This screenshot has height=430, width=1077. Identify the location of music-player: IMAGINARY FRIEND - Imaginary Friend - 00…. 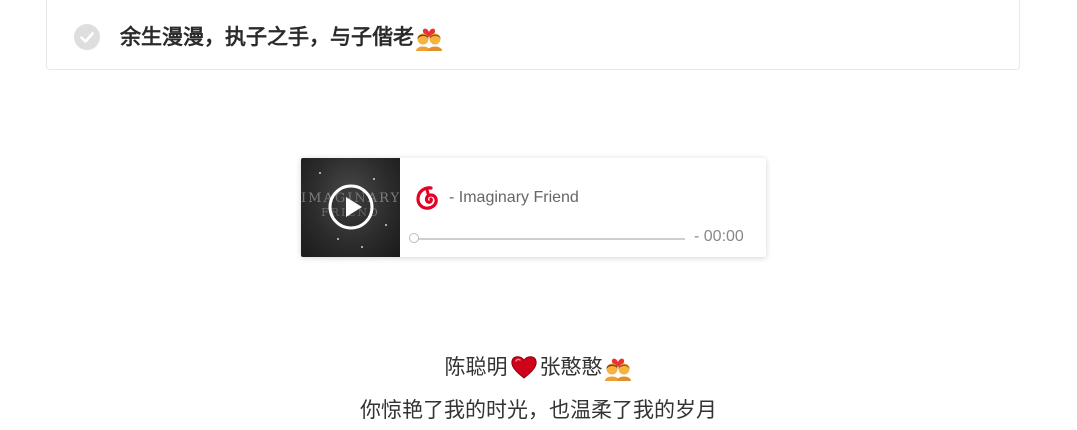
(533, 207).